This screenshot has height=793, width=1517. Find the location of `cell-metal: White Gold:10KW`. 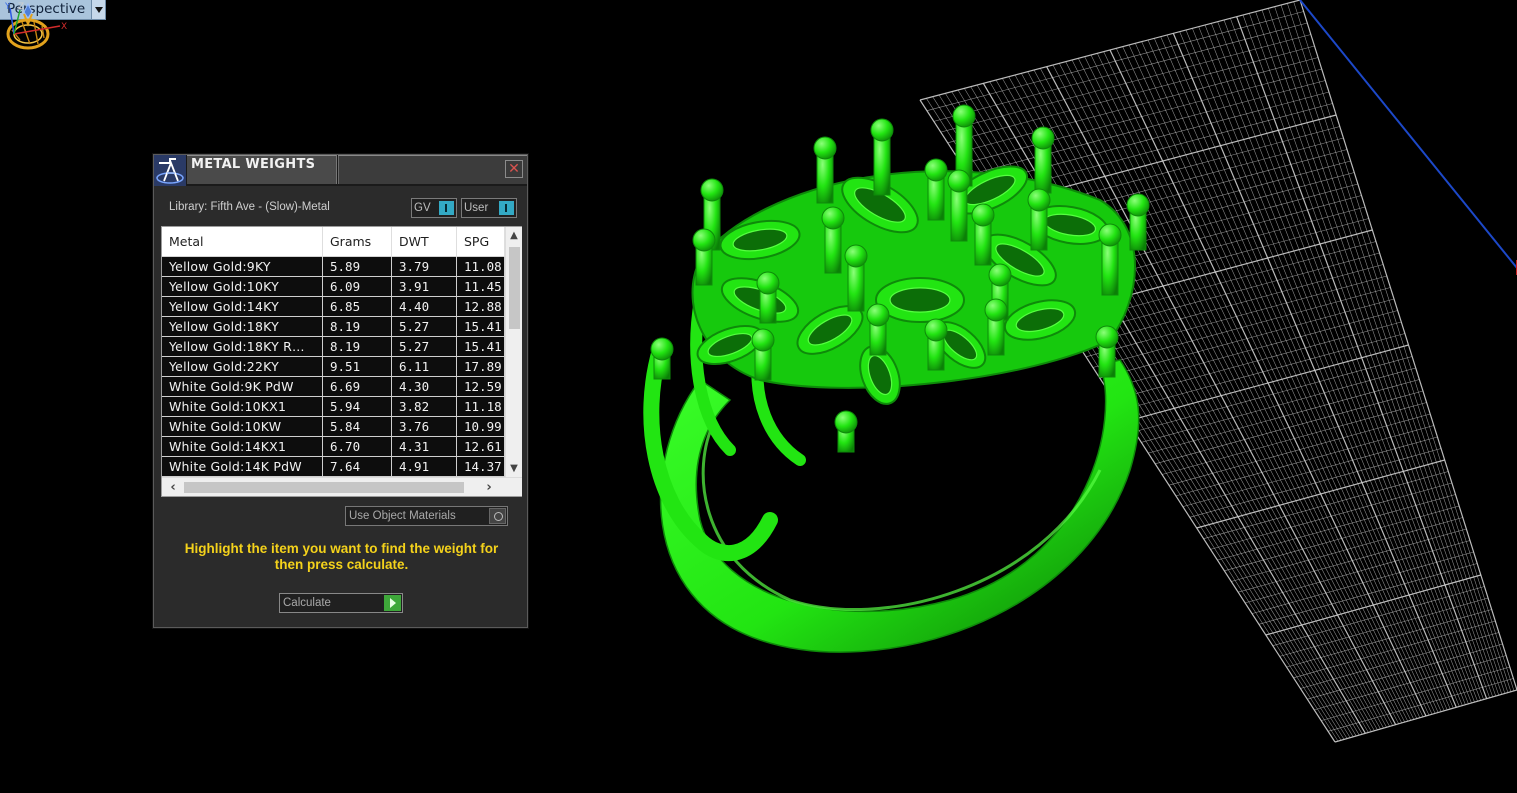

cell-metal: White Gold:10KW is located at coordinates (242, 427).